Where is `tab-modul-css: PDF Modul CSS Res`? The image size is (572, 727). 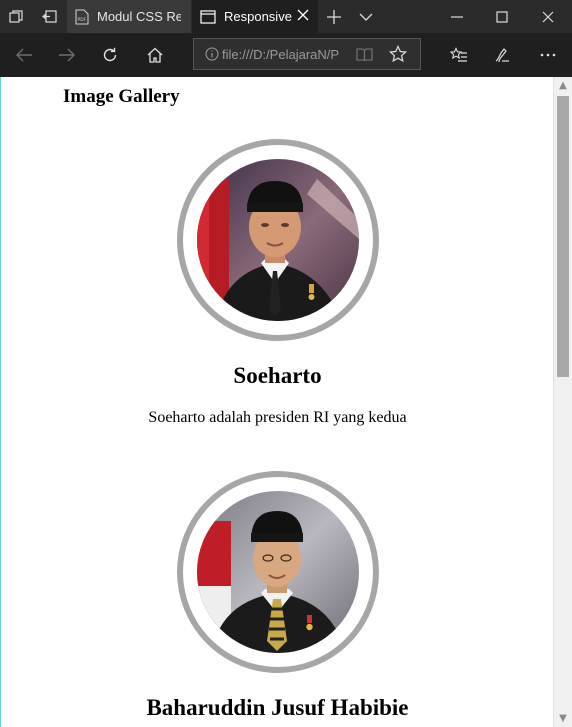 tab-modul-css: PDF Modul CSS Res is located at coordinates (129, 16).